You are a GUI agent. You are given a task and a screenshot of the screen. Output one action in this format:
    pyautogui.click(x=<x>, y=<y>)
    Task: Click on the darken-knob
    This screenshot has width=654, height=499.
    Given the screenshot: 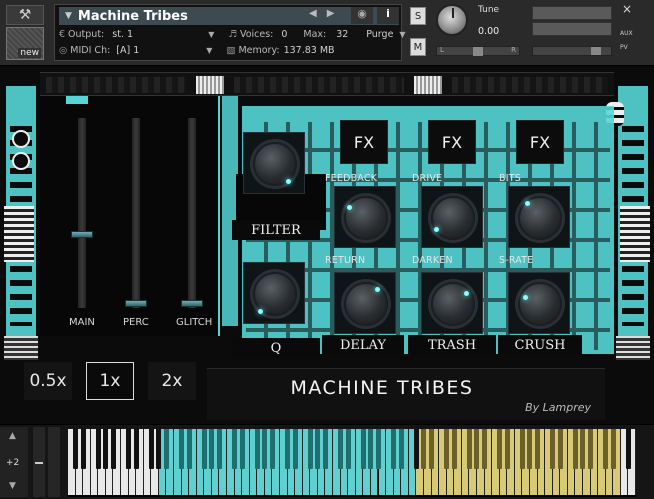 What is the action you would take?
    pyautogui.click(x=452, y=303)
    